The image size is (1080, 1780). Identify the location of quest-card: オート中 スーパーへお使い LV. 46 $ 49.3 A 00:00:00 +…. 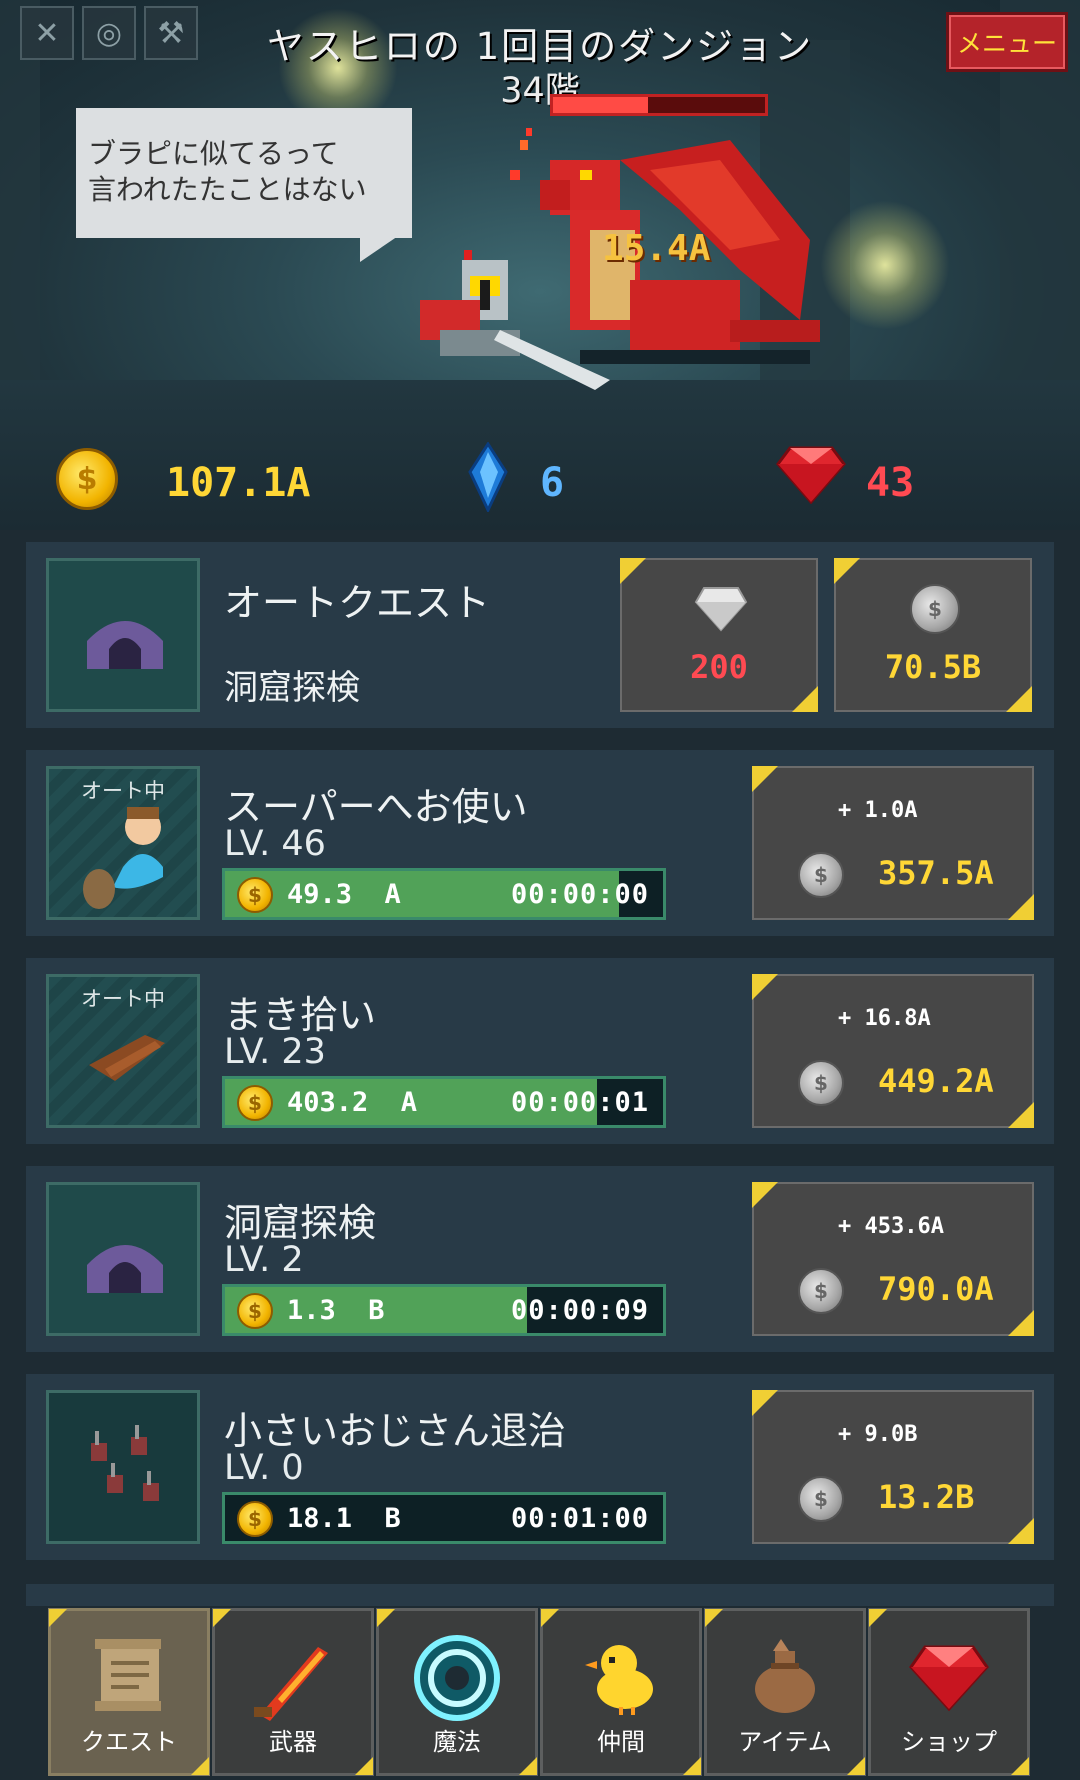
(540, 843).